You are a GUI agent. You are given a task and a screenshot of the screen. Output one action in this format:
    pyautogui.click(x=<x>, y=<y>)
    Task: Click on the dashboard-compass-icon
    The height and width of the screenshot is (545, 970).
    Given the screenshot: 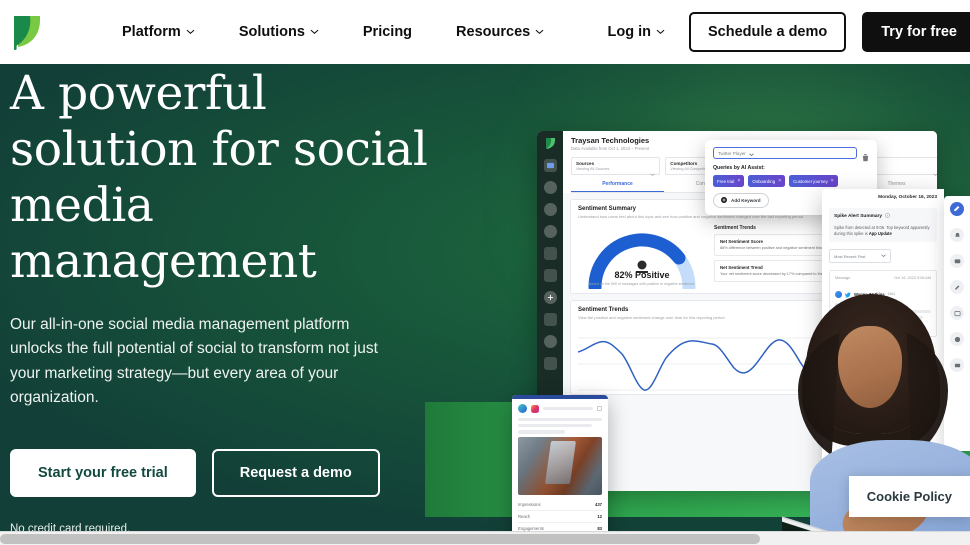 What is the action you would take?
    pyautogui.click(x=550, y=187)
    